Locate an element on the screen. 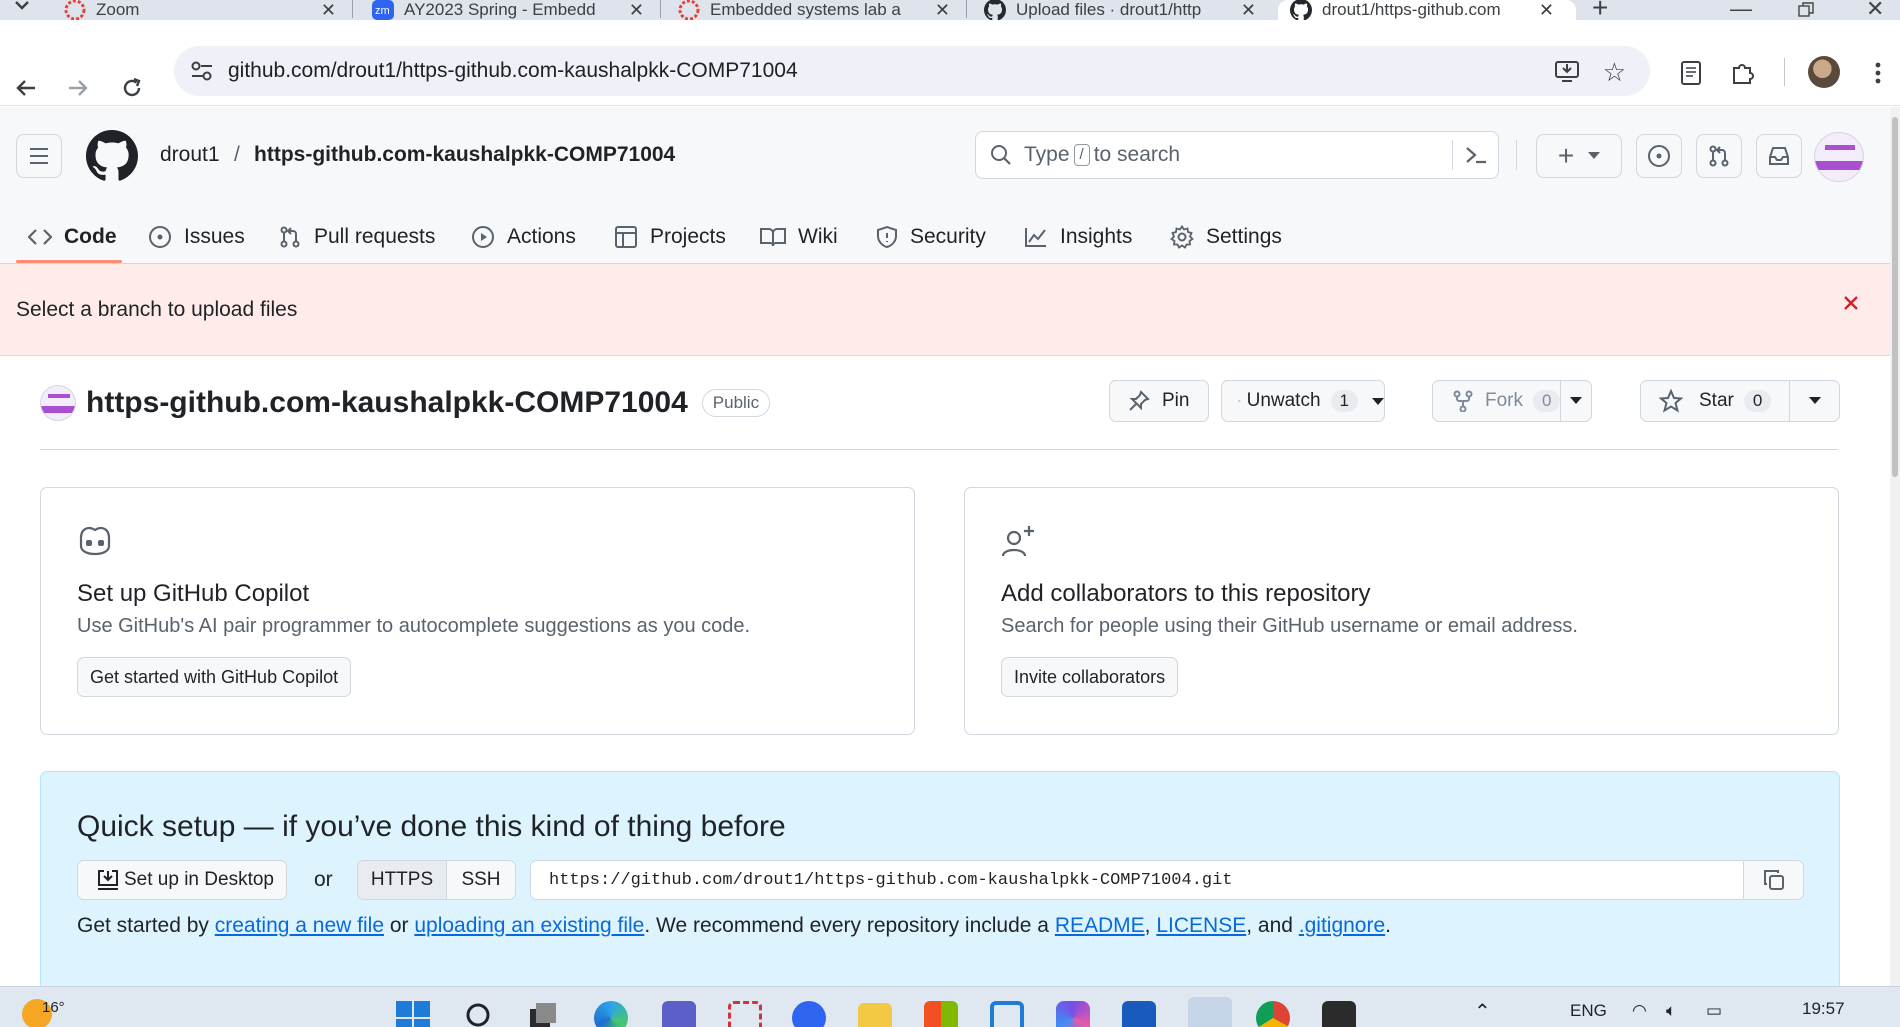 This screenshot has height=1027, width=1900. zoom-app-icon is located at coordinates (809, 1014).